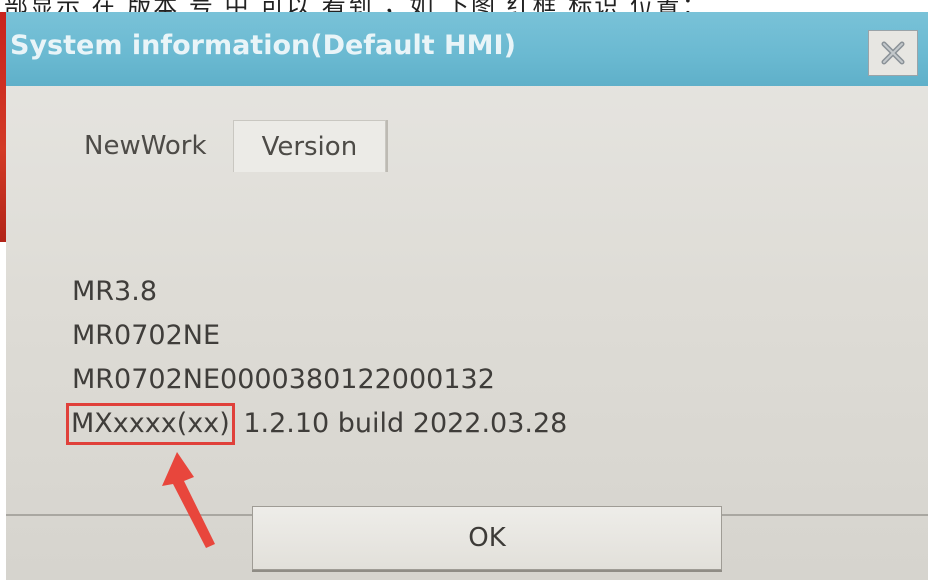 The width and height of the screenshot is (928, 580). What do you see at coordinates (188, 500) in the screenshot?
I see `pointer-arrow-icon` at bounding box center [188, 500].